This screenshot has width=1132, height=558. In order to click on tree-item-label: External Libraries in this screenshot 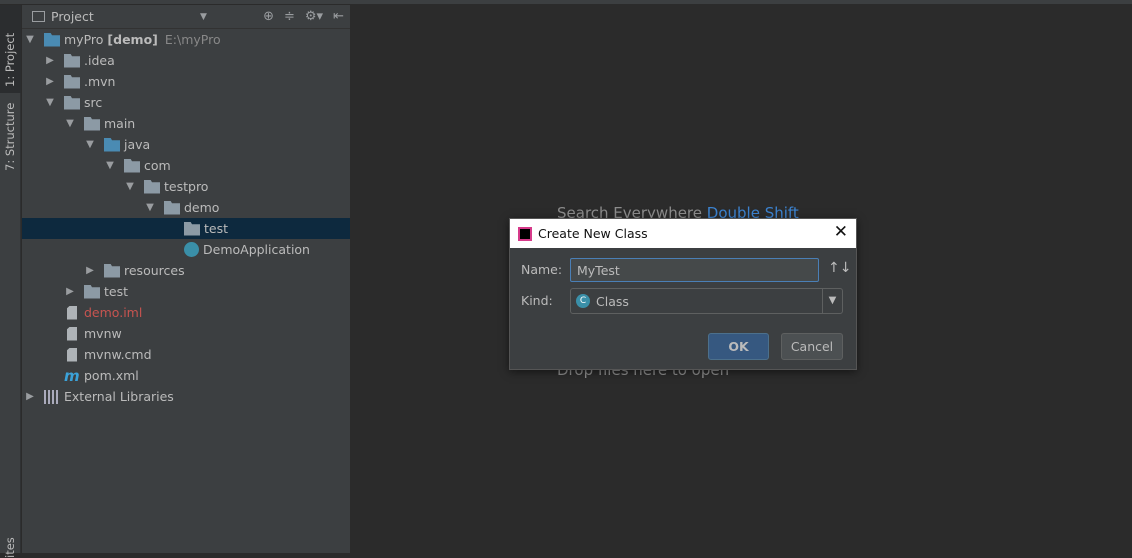, I will do `click(119, 396)`.